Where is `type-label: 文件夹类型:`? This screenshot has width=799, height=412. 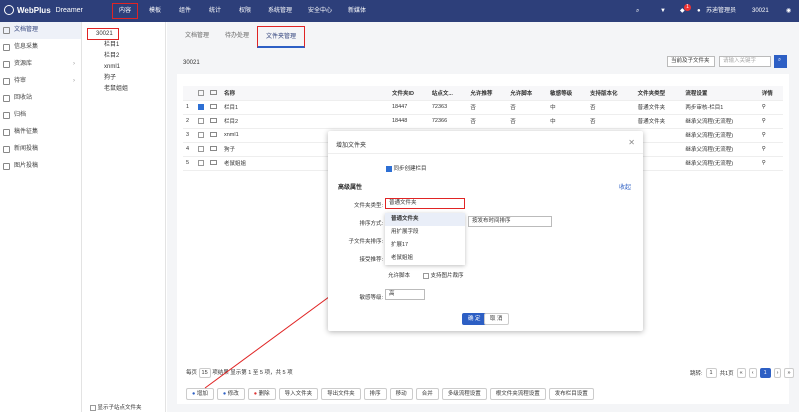 type-label: 文件夹类型: is located at coordinates (368, 206).